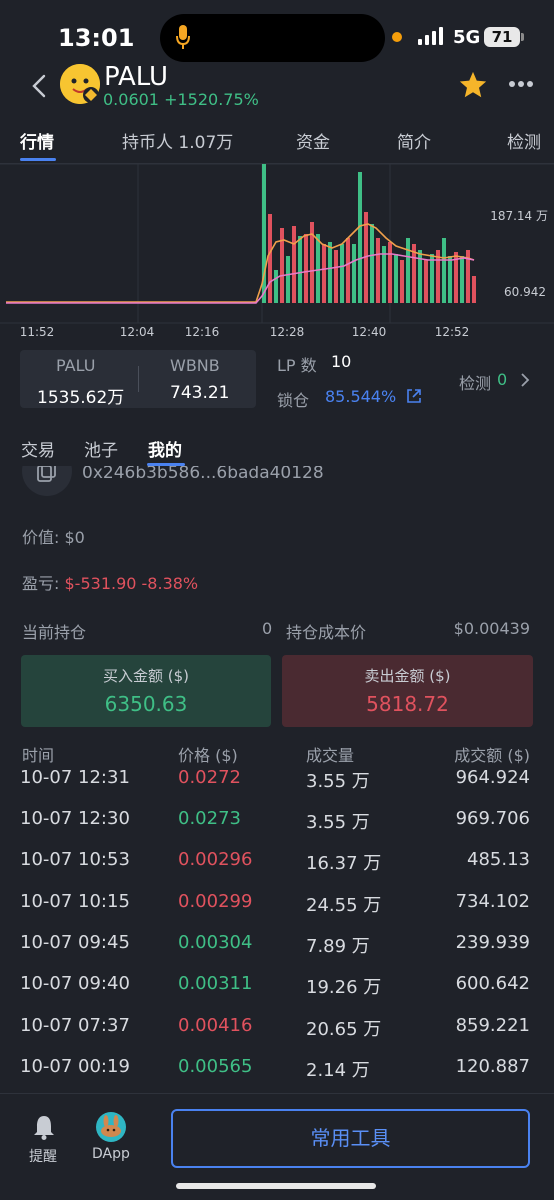 Image resolution: width=554 pixels, height=1200 pixels. What do you see at coordinates (75, 901) in the screenshot?
I see `row-time: 10-07 10:15` at bounding box center [75, 901].